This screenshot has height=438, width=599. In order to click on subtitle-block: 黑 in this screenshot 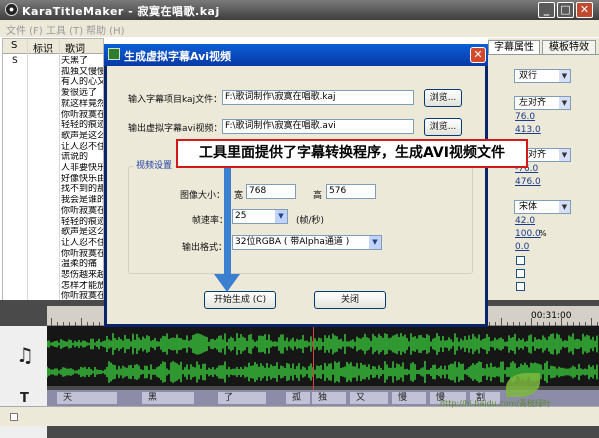, I will do `click(168, 398)`.